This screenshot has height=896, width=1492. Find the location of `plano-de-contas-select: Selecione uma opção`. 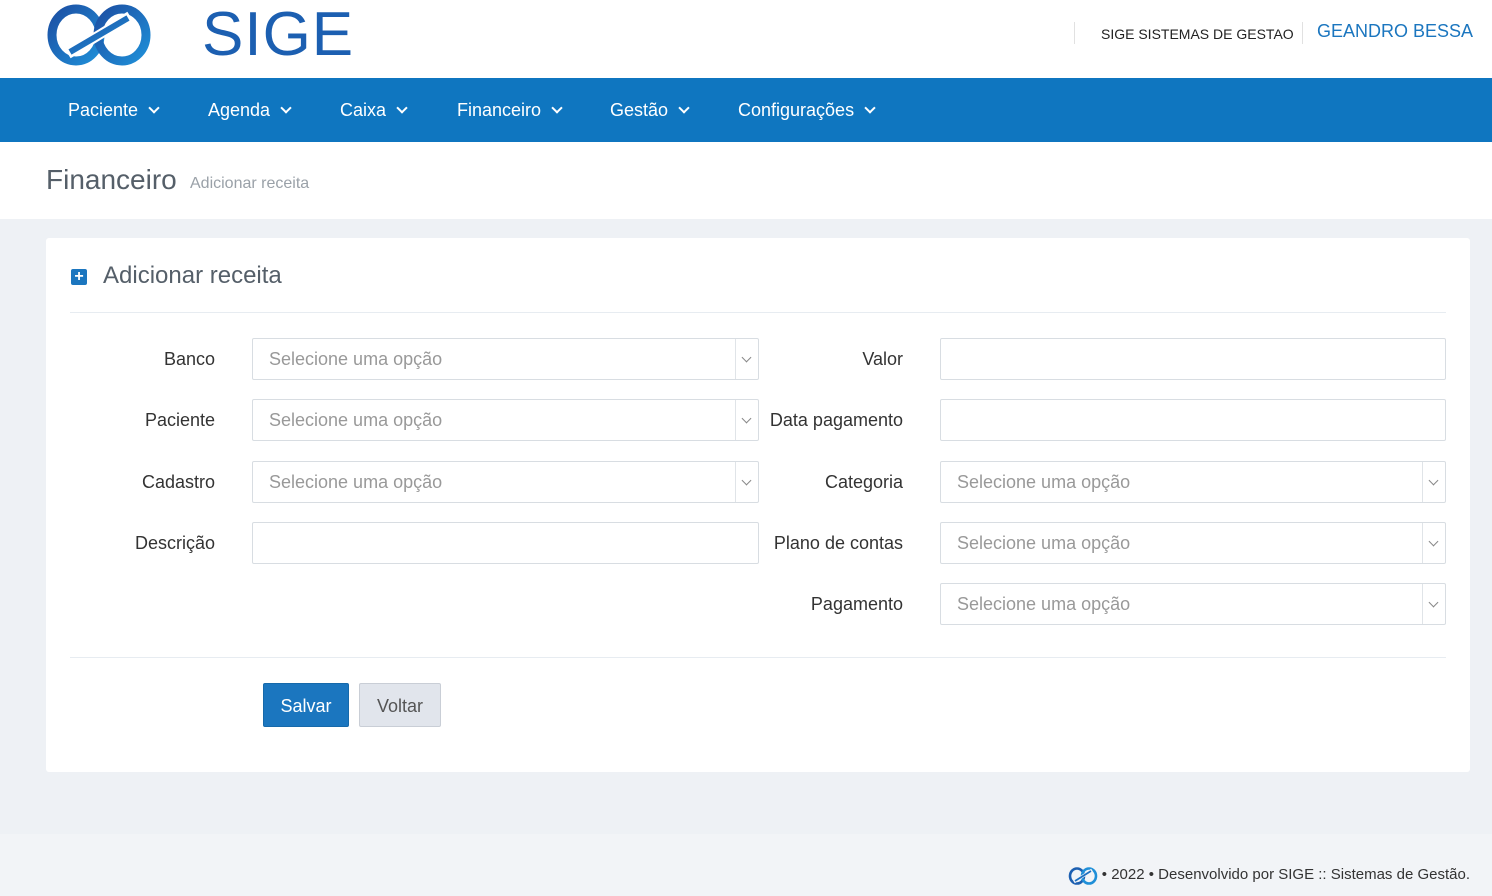

plano-de-contas-select: Selecione uma opção is located at coordinates (1193, 543).